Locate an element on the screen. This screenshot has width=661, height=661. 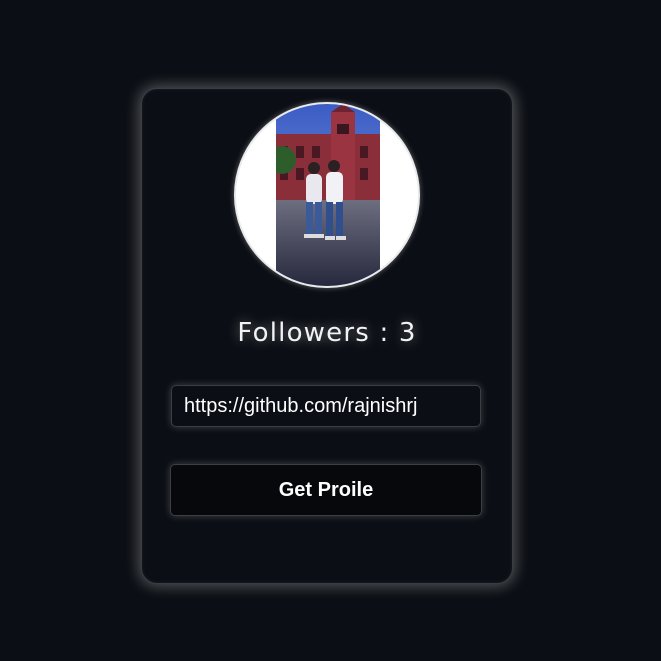
get-profile-button: Get Proile is located at coordinates (326, 490).